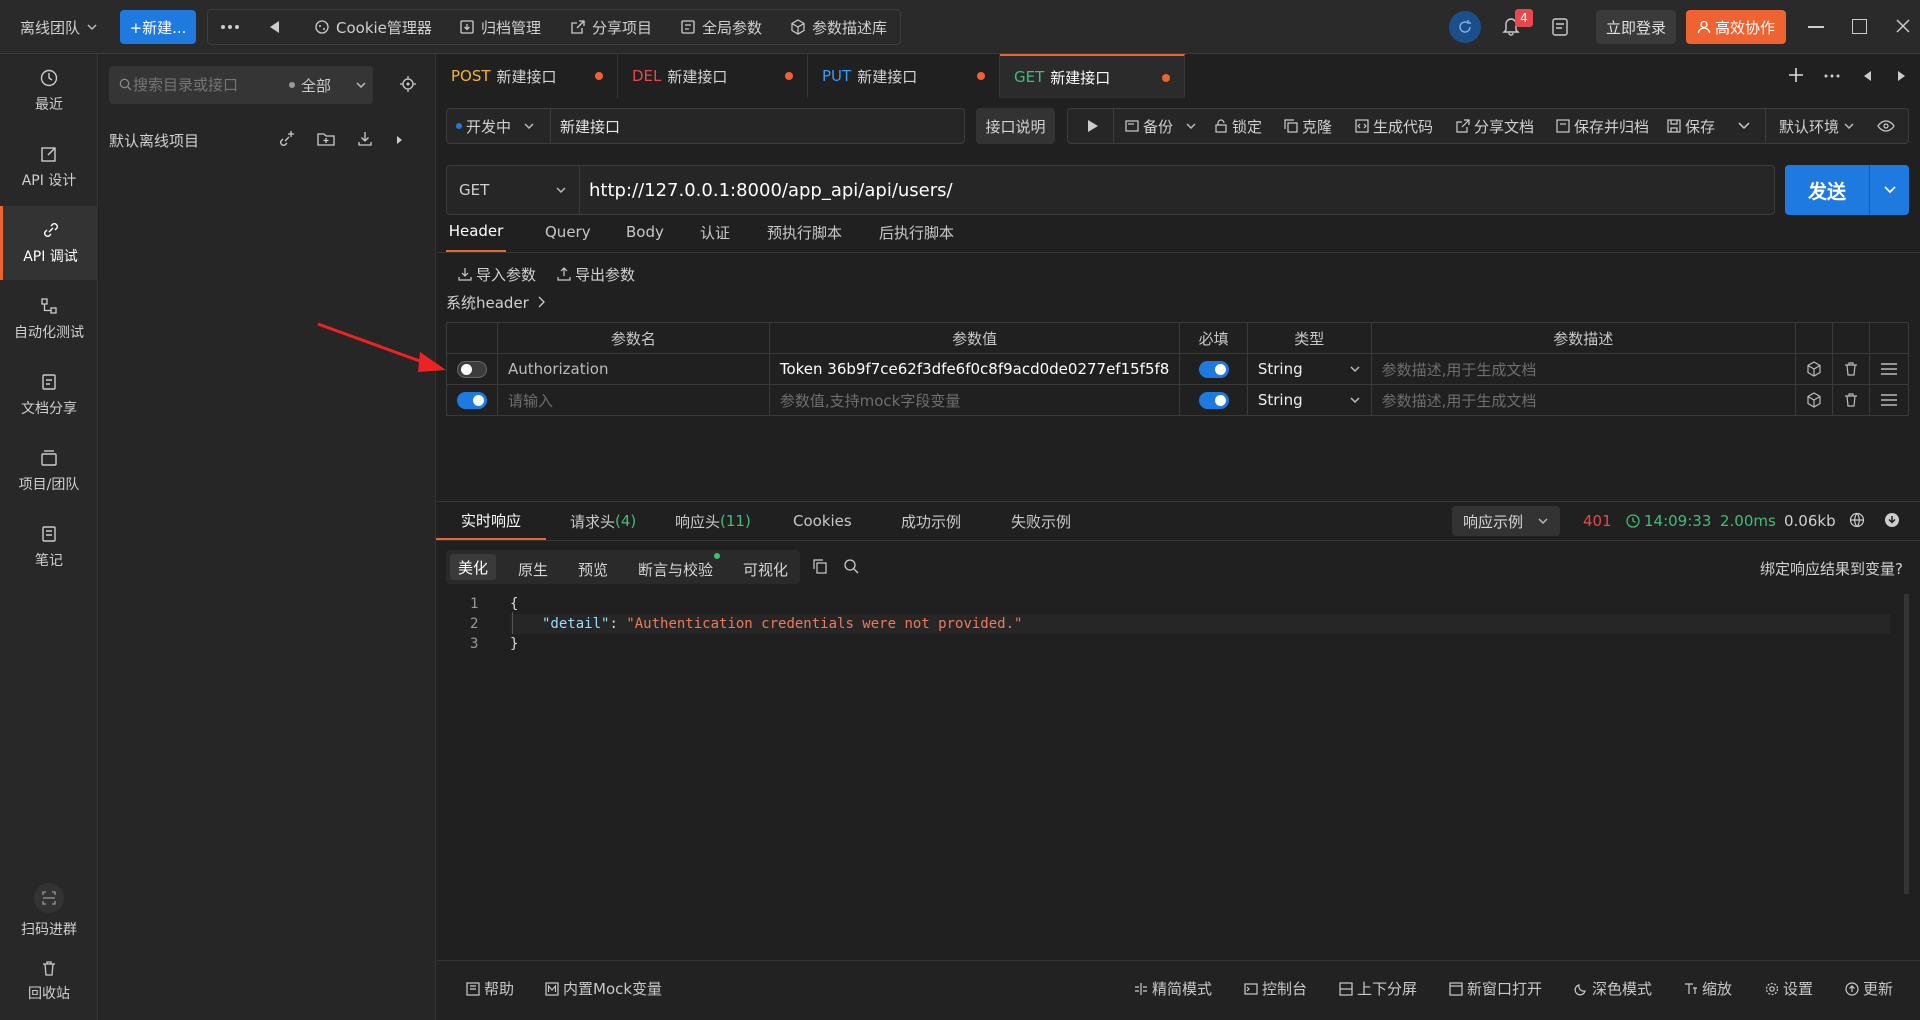  I want to click on cookie-manager-button: Cookie管理器, so click(373, 27).